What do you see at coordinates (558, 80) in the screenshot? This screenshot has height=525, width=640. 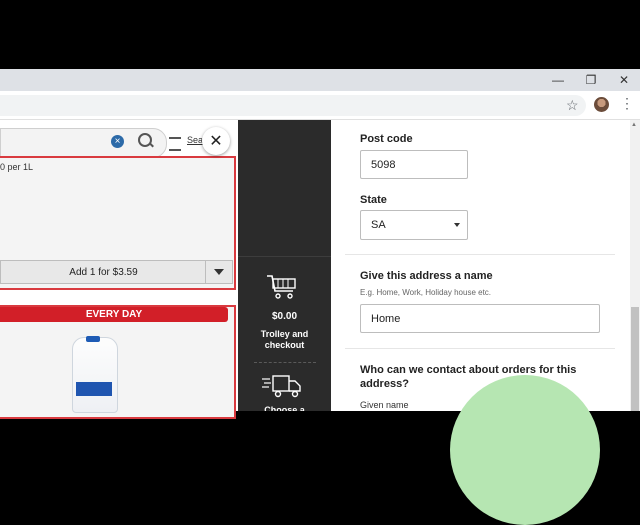 I see `minimize-window-button: —` at bounding box center [558, 80].